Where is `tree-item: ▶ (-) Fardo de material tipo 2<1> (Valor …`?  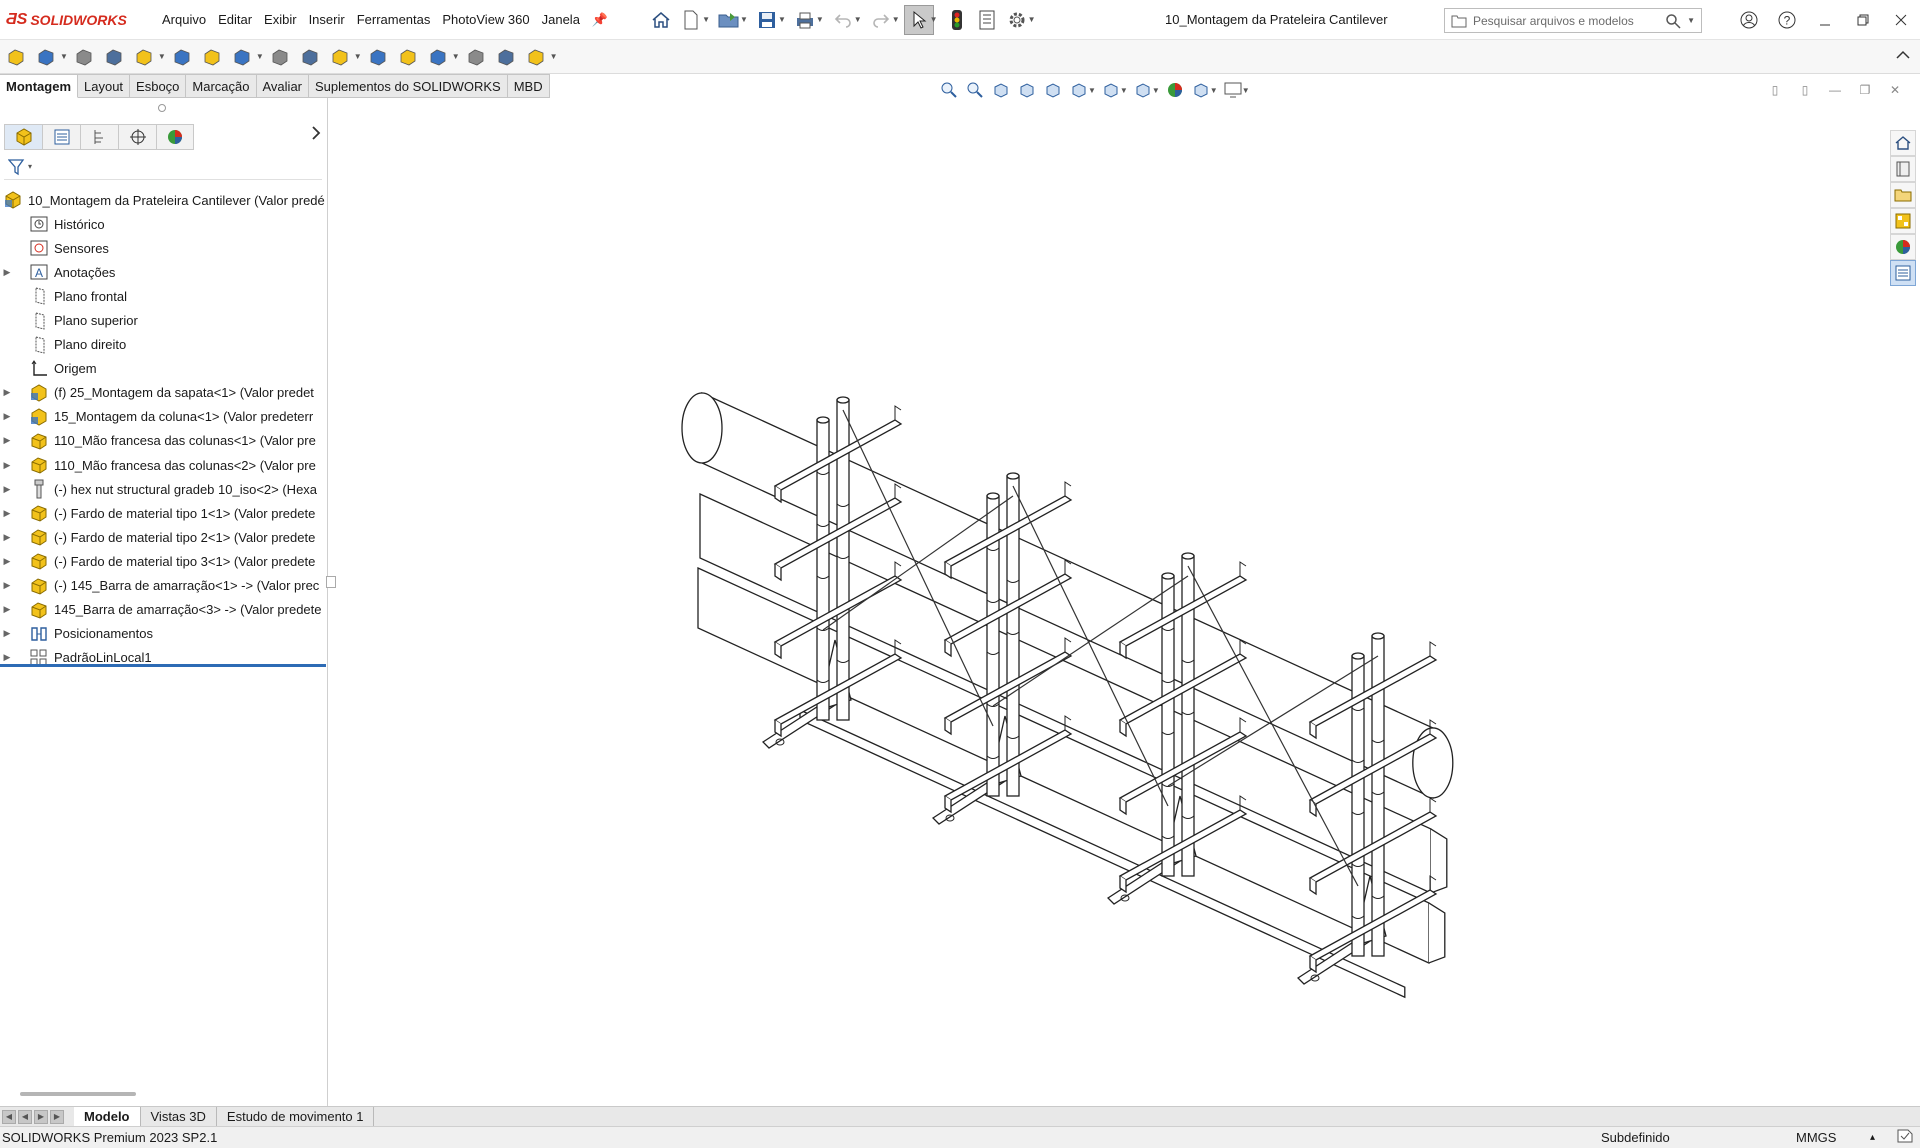
tree-item: ▶ (-) Fardo de material tipo 2<1> (Valor … is located at coordinates (163, 537).